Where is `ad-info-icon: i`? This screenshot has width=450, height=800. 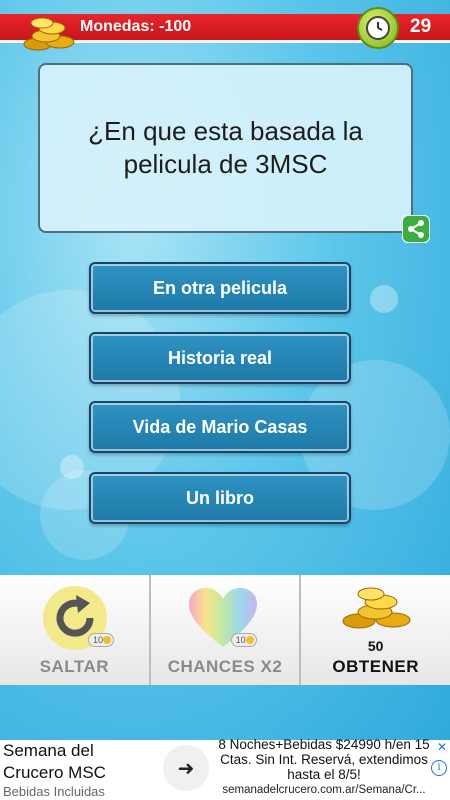
ad-info-icon: i is located at coordinates (439, 768).